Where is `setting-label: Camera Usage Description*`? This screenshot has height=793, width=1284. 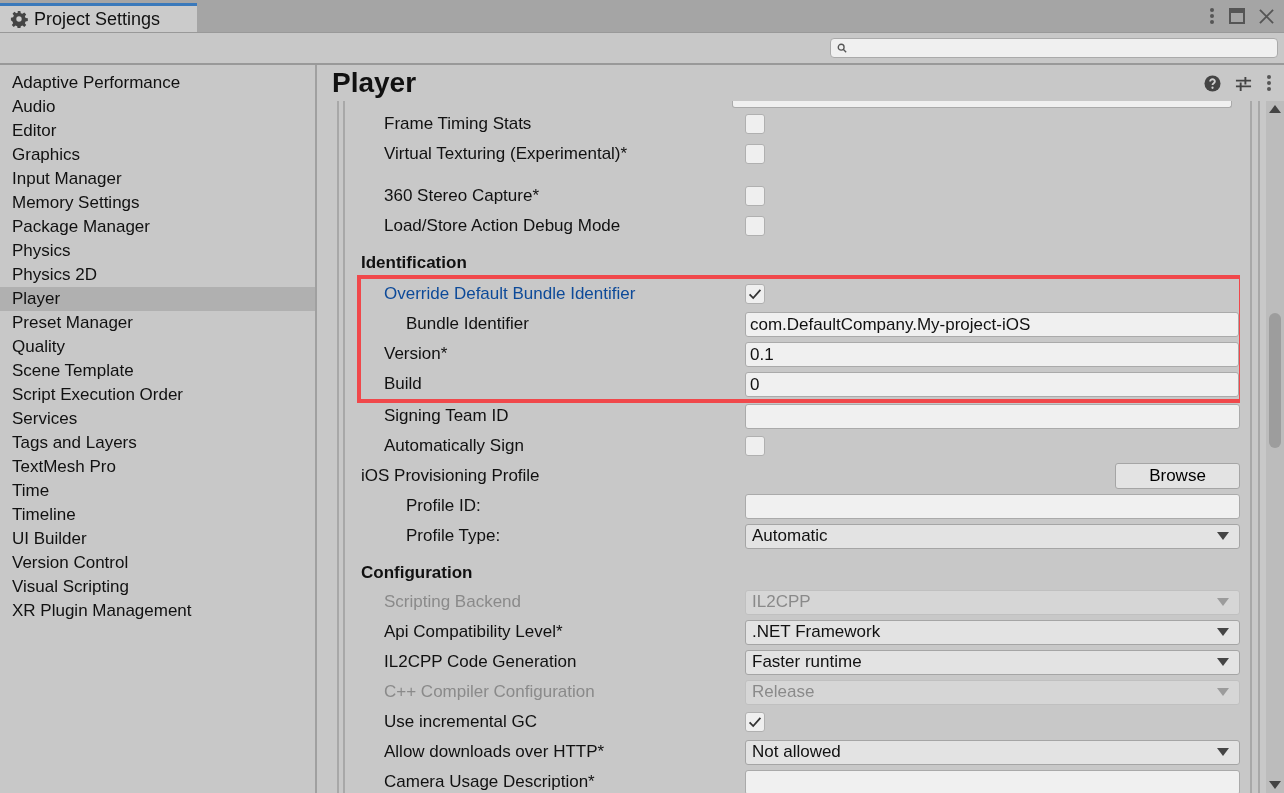
setting-label: Camera Usage Description* is located at coordinates (489, 781).